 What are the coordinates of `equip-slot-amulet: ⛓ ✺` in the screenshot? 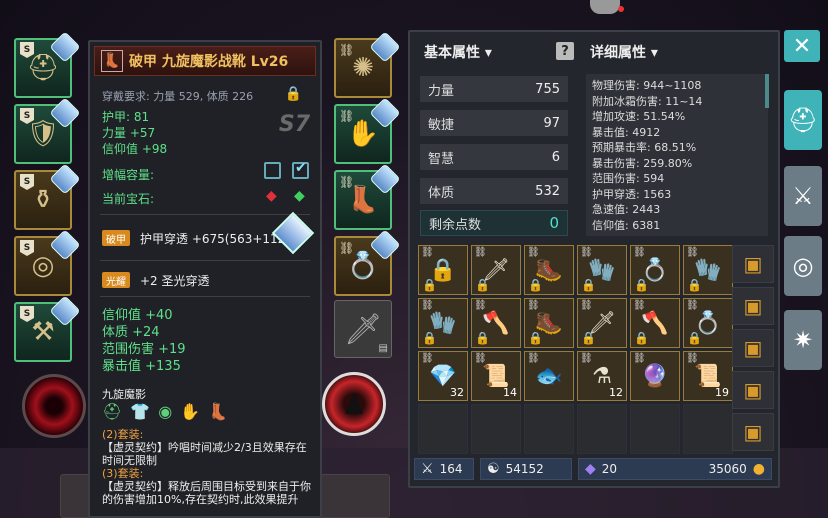 It's located at (367, 64).